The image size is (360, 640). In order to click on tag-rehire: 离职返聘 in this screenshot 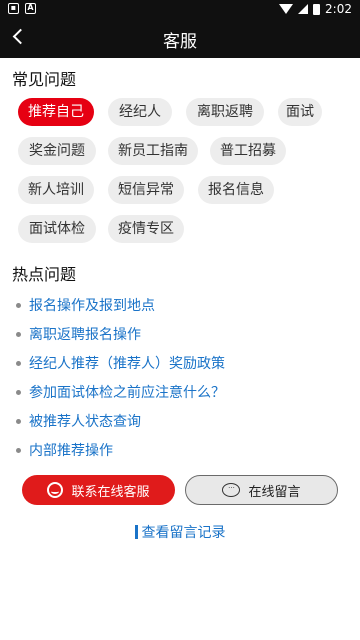, I will do `click(225, 112)`.